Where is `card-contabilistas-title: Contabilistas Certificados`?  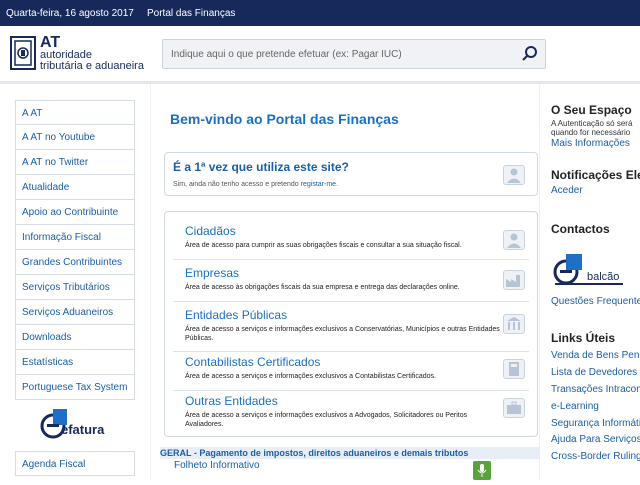 card-contabilistas-title: Contabilistas Certificados is located at coordinates (253, 362).